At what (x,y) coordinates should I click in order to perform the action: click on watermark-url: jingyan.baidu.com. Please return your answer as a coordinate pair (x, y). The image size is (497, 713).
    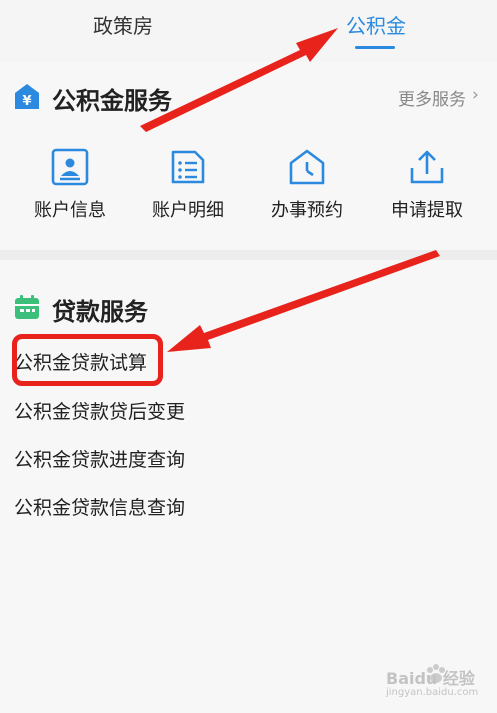
    Looking at the image, I should click on (432, 692).